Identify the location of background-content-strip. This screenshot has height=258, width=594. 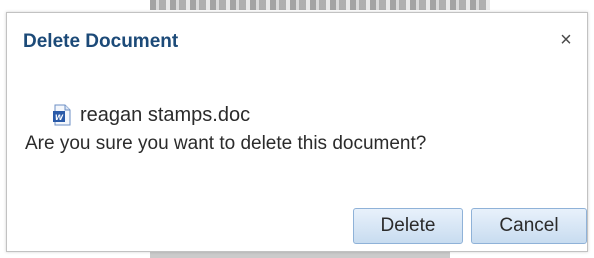
(320, 5).